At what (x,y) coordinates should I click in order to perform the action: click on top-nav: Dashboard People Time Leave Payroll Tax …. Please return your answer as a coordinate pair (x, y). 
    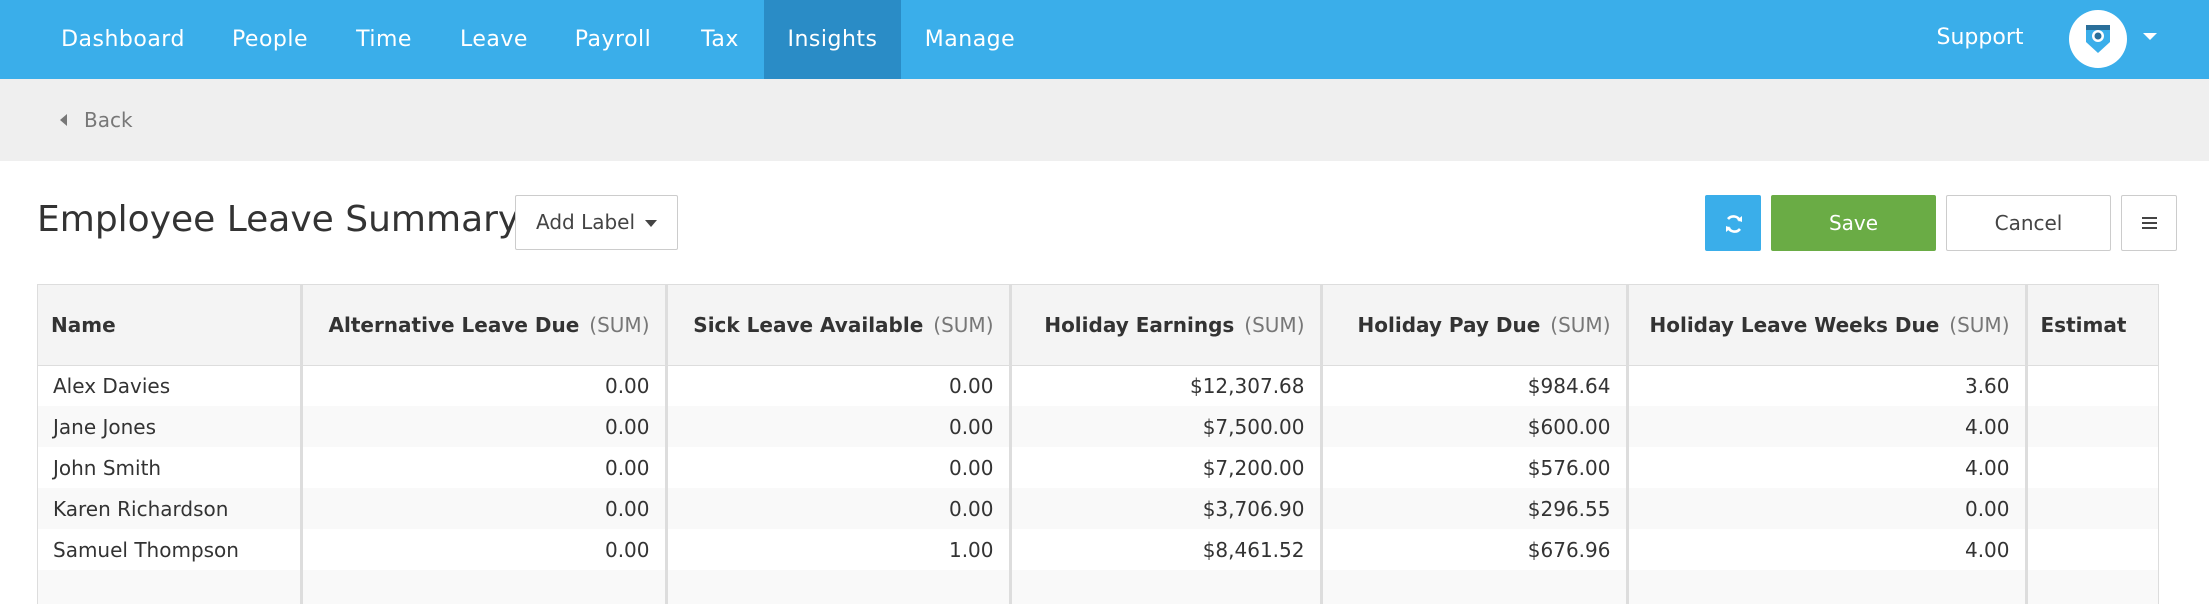
    Looking at the image, I should click on (1104, 39).